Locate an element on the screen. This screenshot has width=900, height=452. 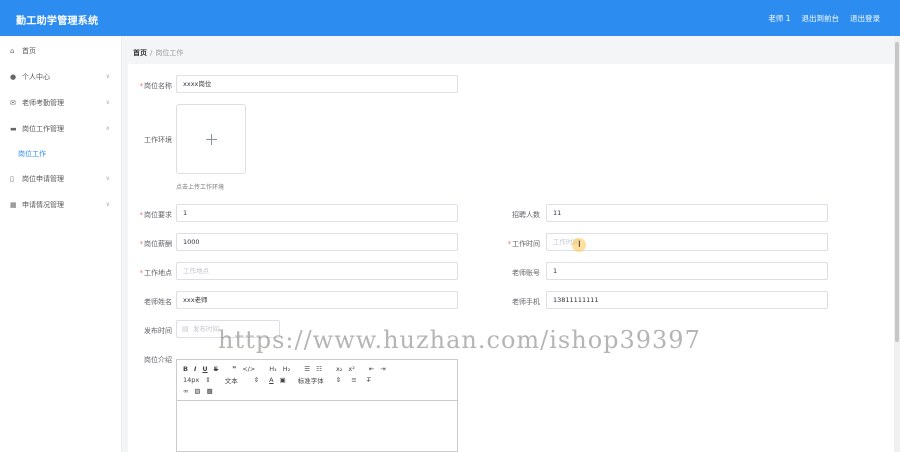
clear-format-button: T̶ is located at coordinates (369, 380).